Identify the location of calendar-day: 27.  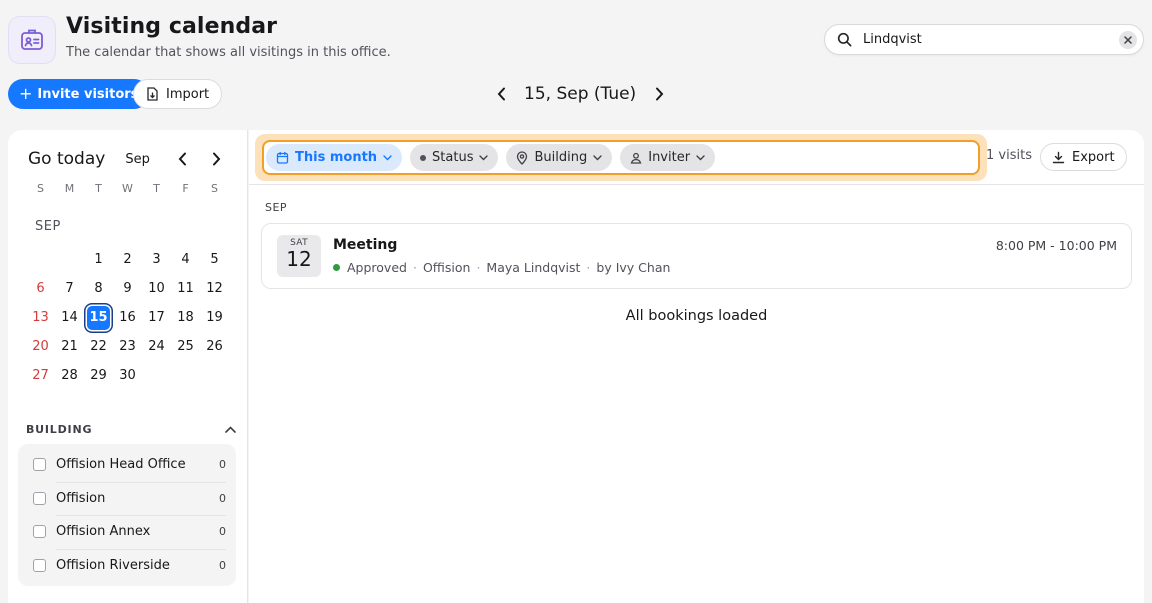
(40, 376).